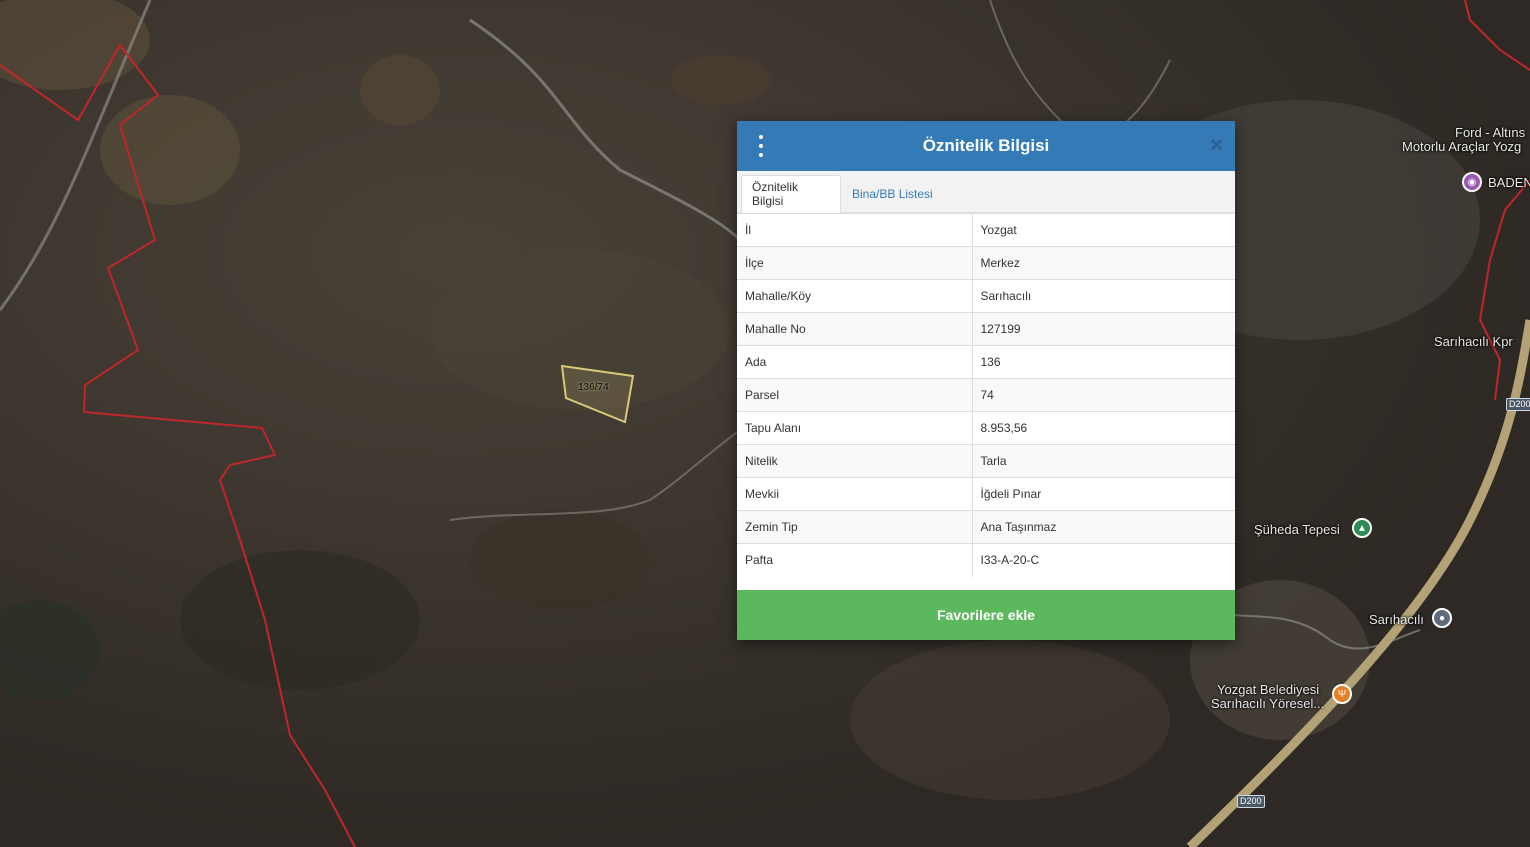  Describe the element at coordinates (1462, 146) in the screenshot. I see `label-motorlu: Motorlu Araçlar Yozg` at that location.